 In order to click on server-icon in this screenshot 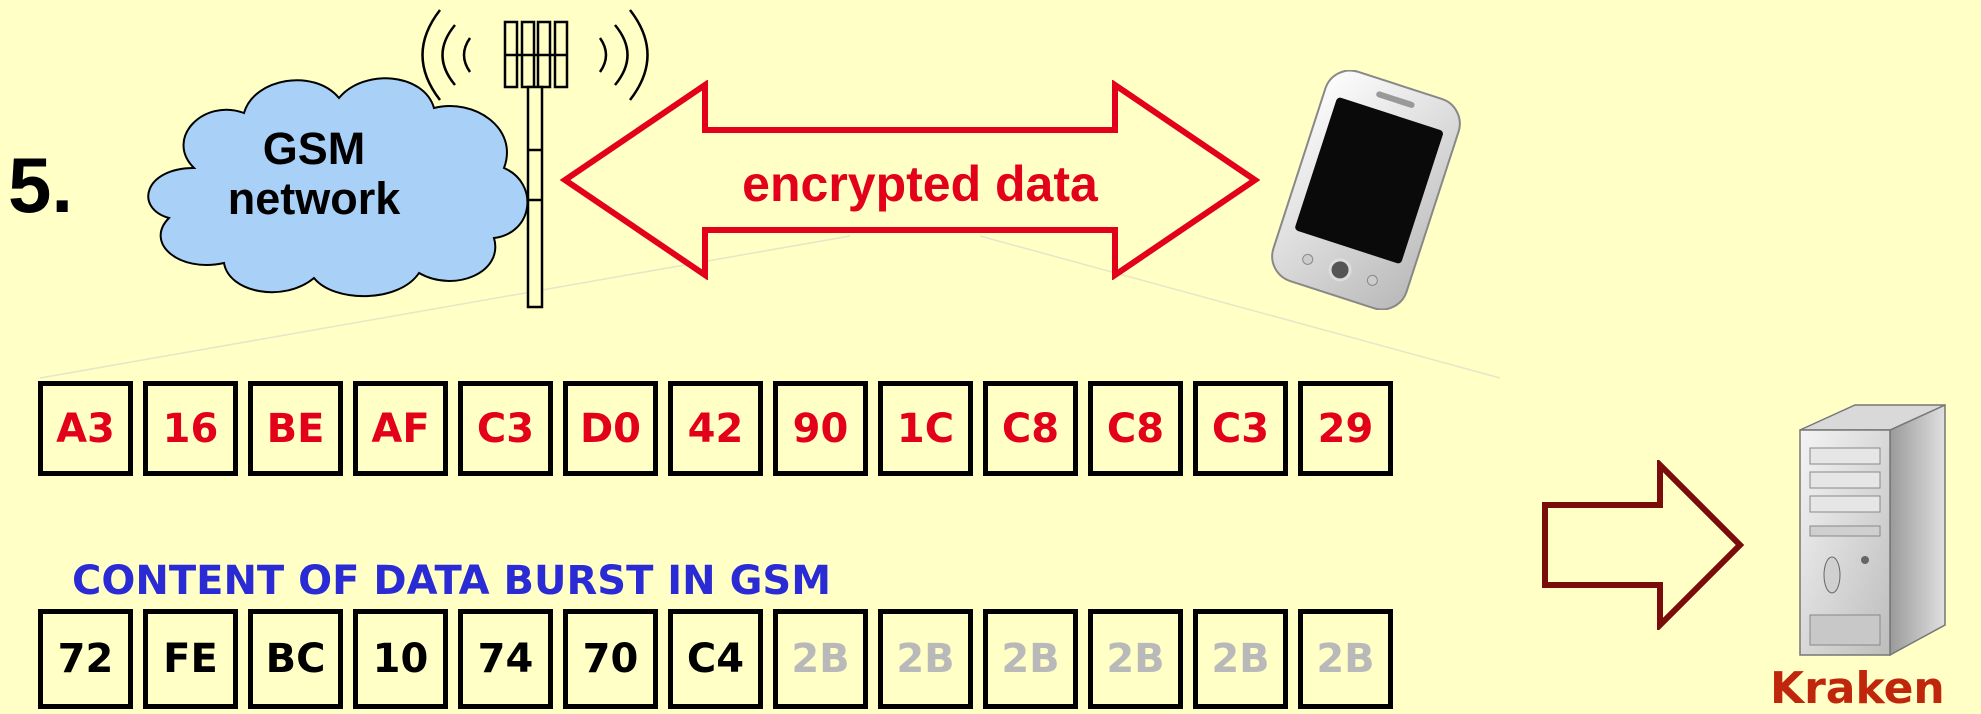, I will do `click(1872, 530)`.